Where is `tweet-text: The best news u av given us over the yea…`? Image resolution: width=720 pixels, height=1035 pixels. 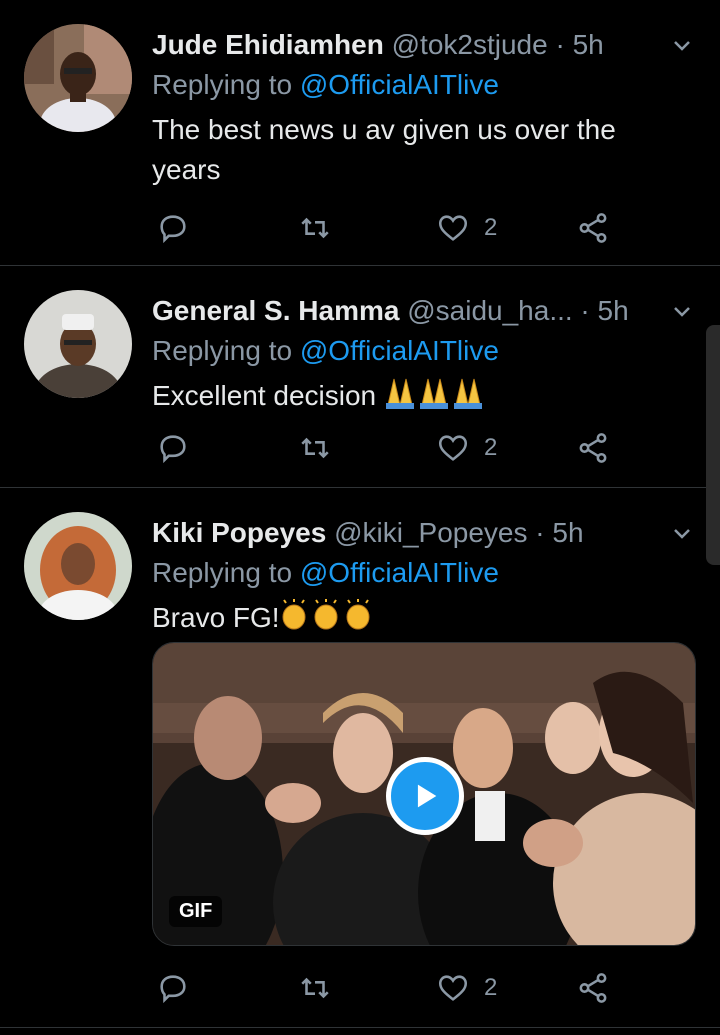 tweet-text: The best news u av given us over the yea… is located at coordinates (384, 149).